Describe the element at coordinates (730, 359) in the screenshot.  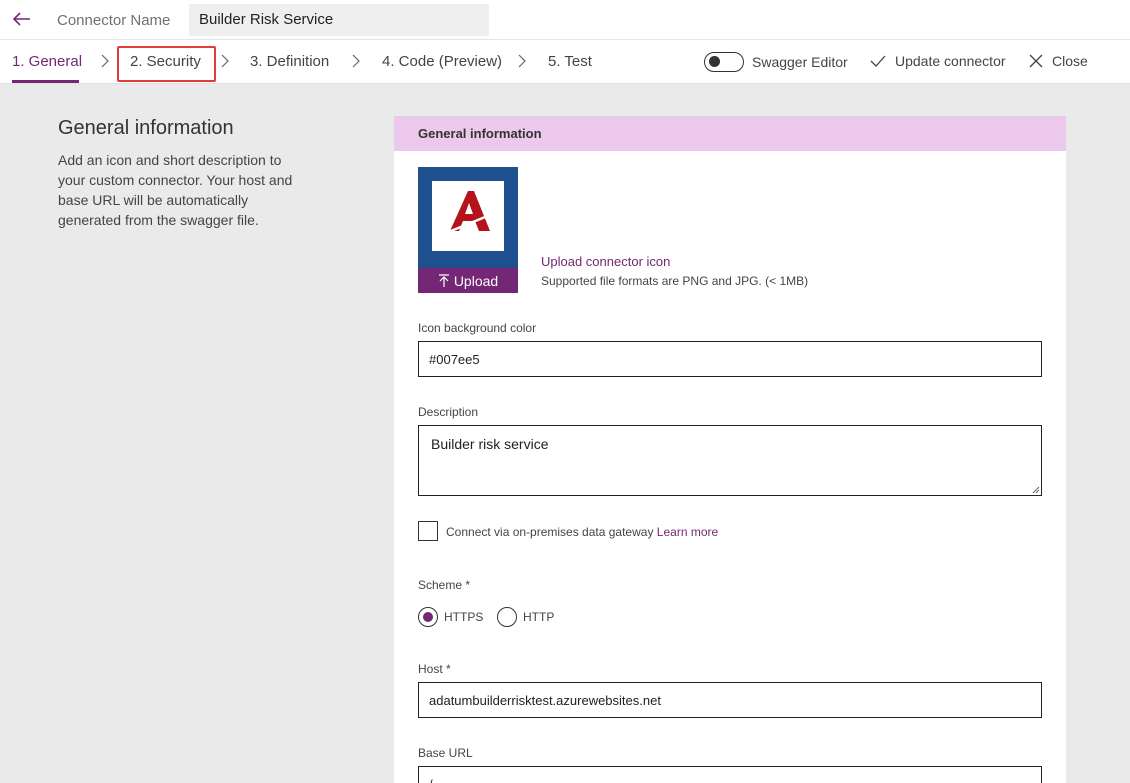
I see `icon-bg-color-input` at that location.